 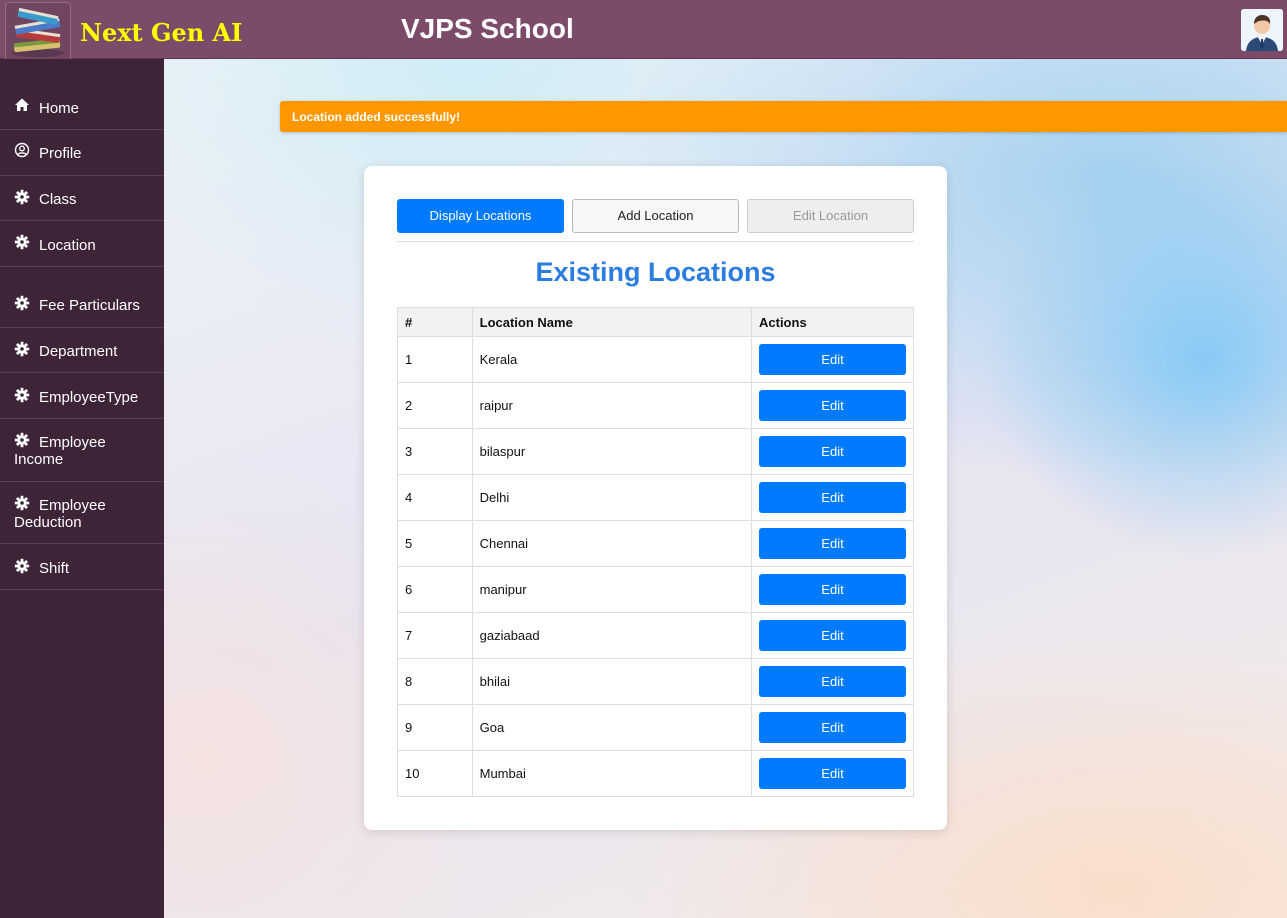 I want to click on sidebar-item-profile: Profile, so click(x=82, y=153).